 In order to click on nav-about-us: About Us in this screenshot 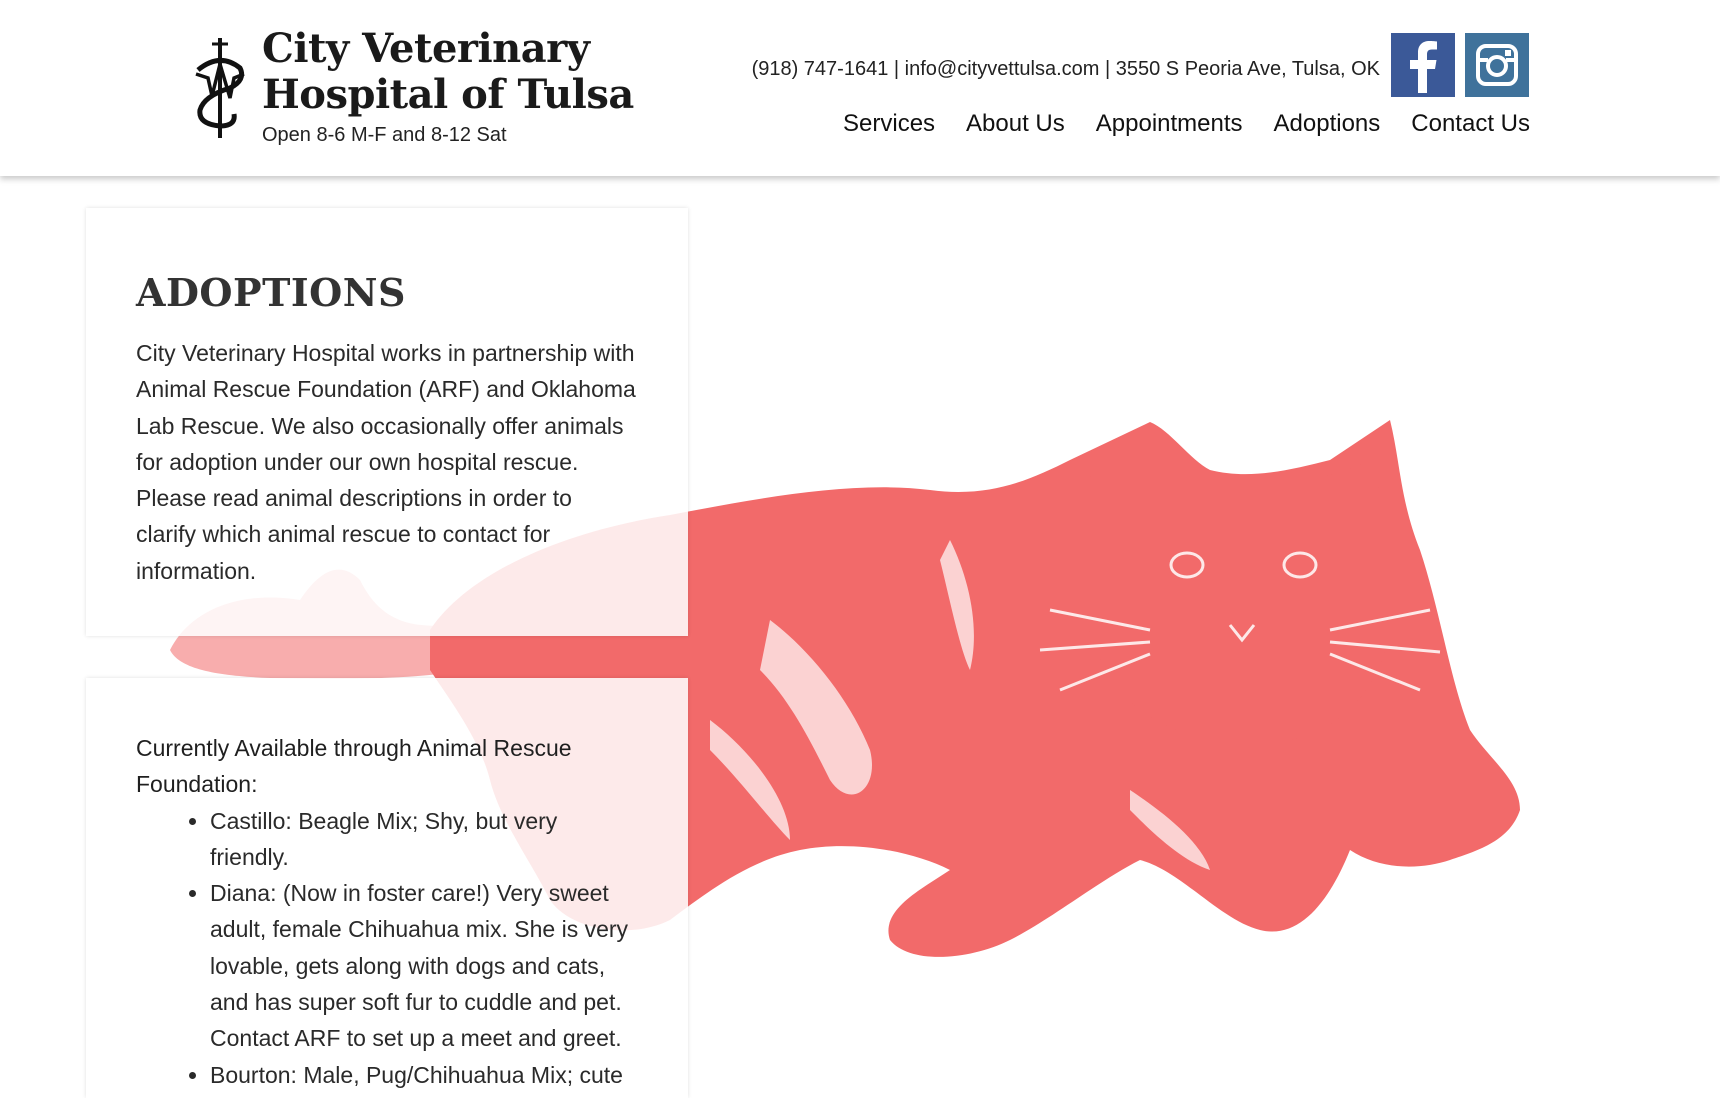, I will do `click(1015, 124)`.